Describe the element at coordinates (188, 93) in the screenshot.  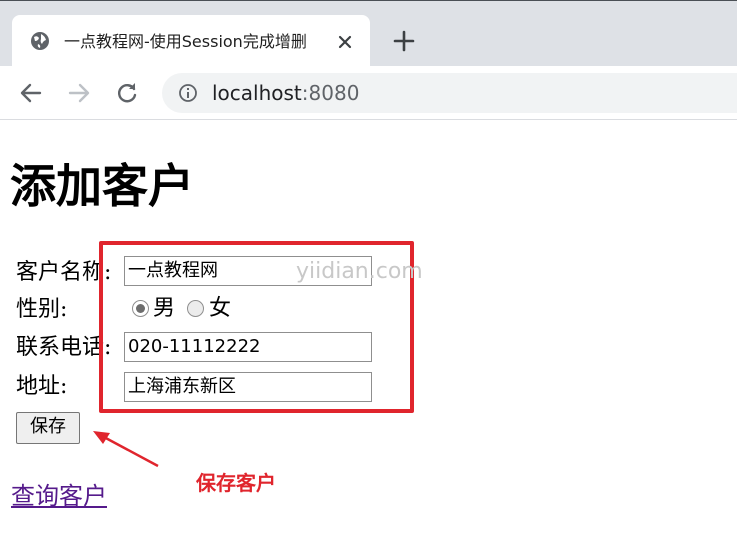
I see `info-icon` at that location.